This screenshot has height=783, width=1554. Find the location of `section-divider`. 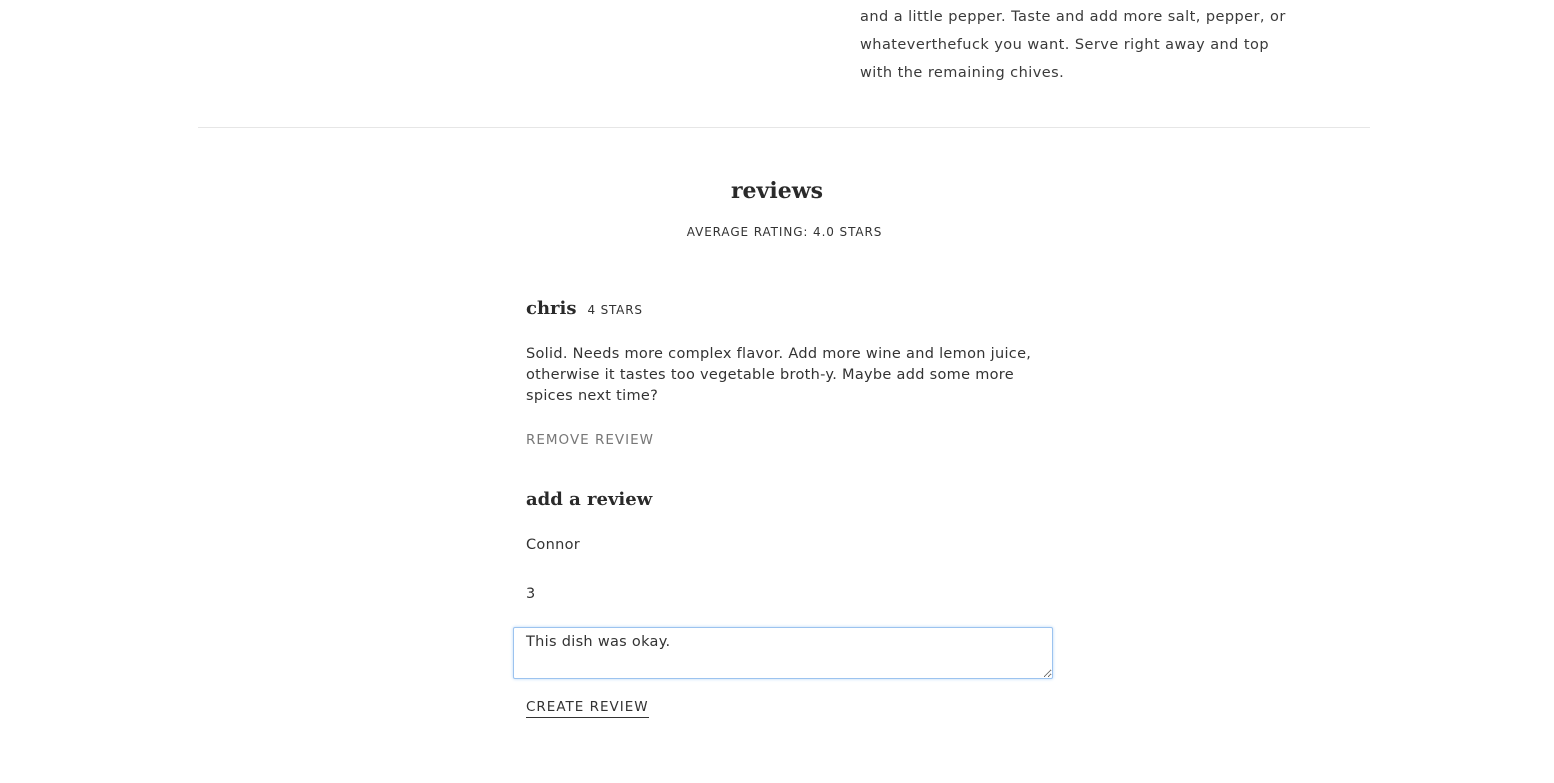

section-divider is located at coordinates (784, 127).